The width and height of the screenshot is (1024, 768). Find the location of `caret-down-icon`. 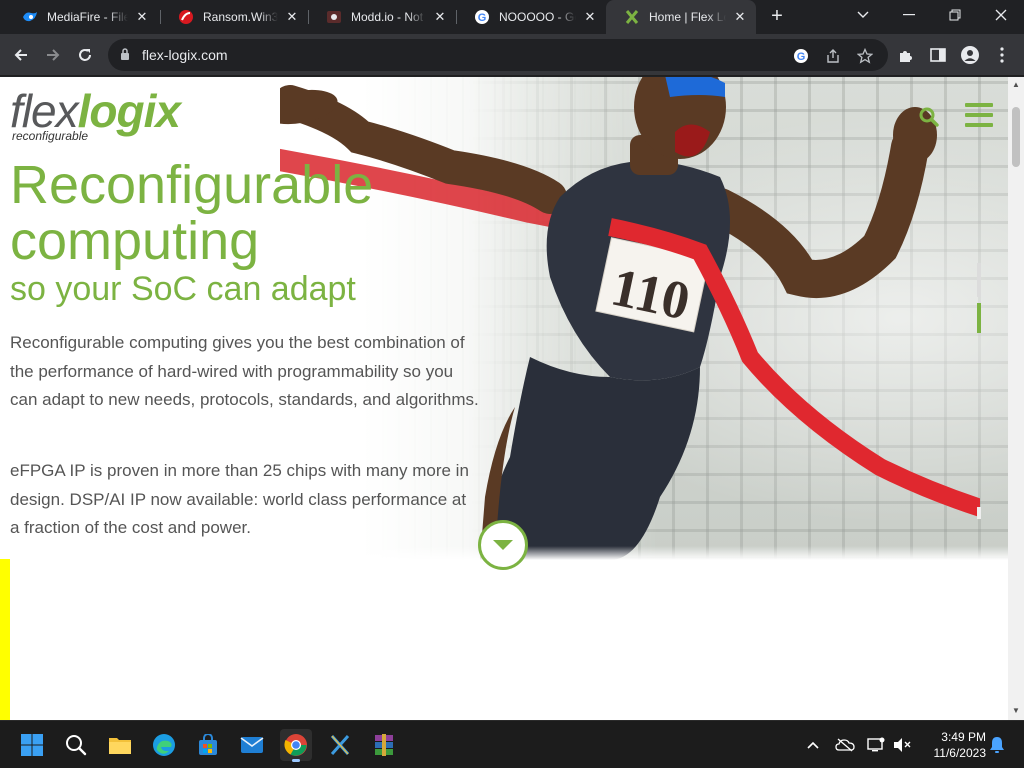

caret-down-icon is located at coordinates (503, 545).